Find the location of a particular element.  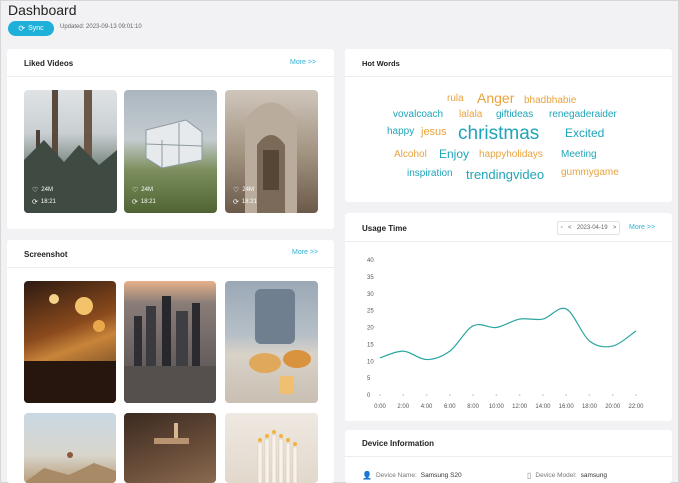

screenshot-more-link: More >> is located at coordinates (305, 252).